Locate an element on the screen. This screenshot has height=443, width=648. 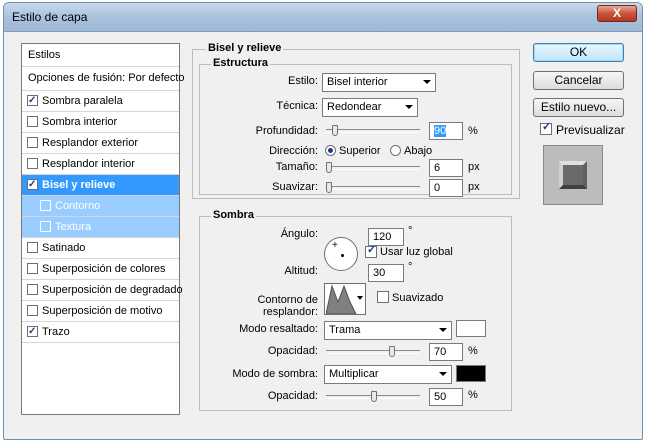
highlight-opacity-unit: % is located at coordinates (473, 351).